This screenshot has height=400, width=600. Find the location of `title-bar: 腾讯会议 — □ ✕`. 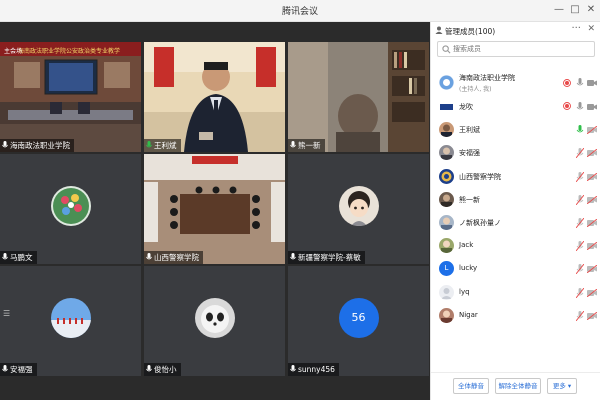

title-bar: 腾讯会议 — □ ✕ is located at coordinates (300, 11).